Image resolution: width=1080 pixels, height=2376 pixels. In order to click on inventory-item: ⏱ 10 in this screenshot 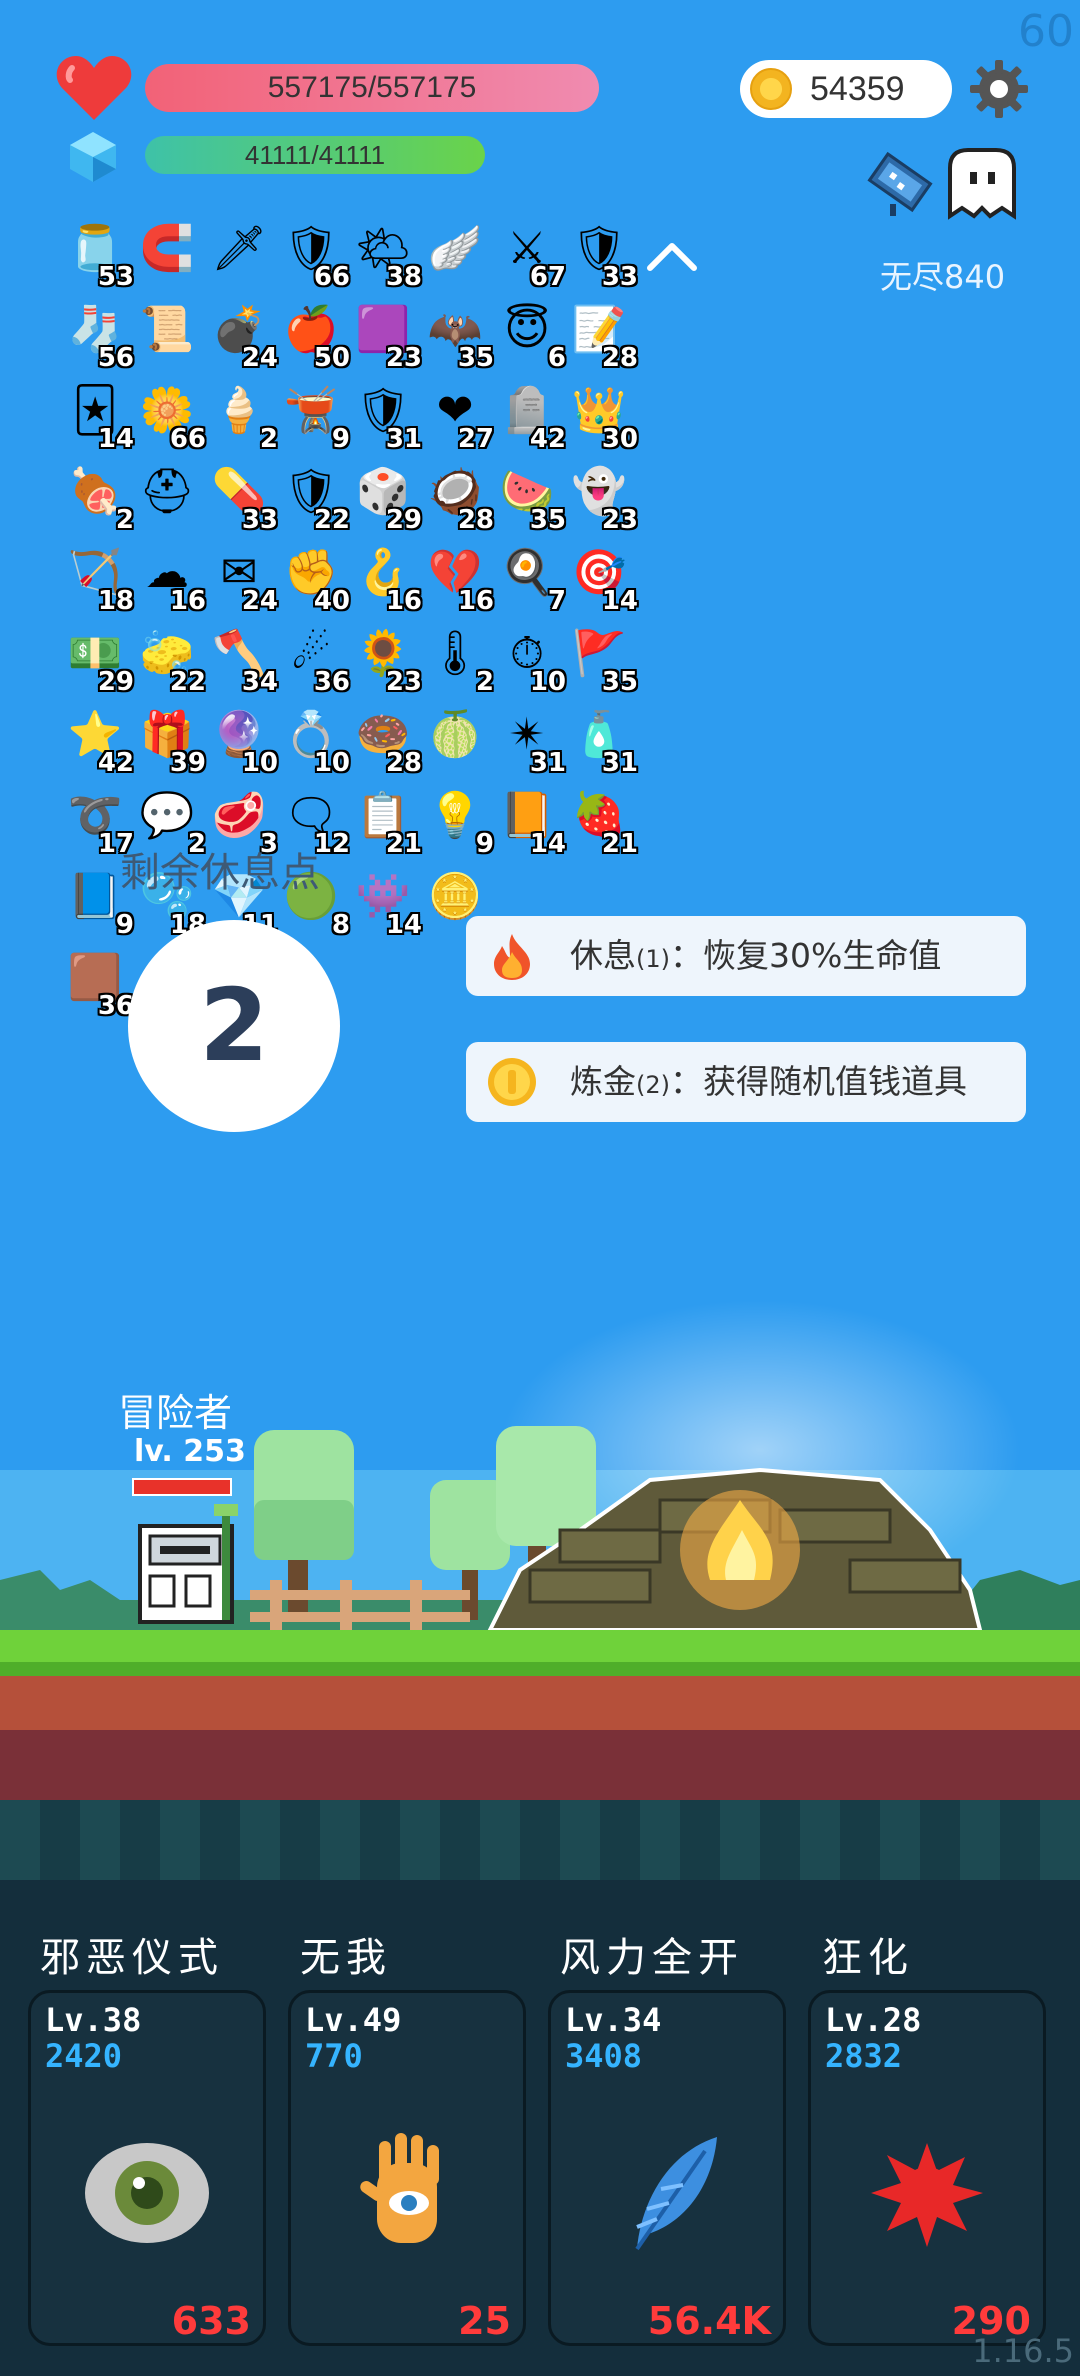, I will do `click(532, 660)`.